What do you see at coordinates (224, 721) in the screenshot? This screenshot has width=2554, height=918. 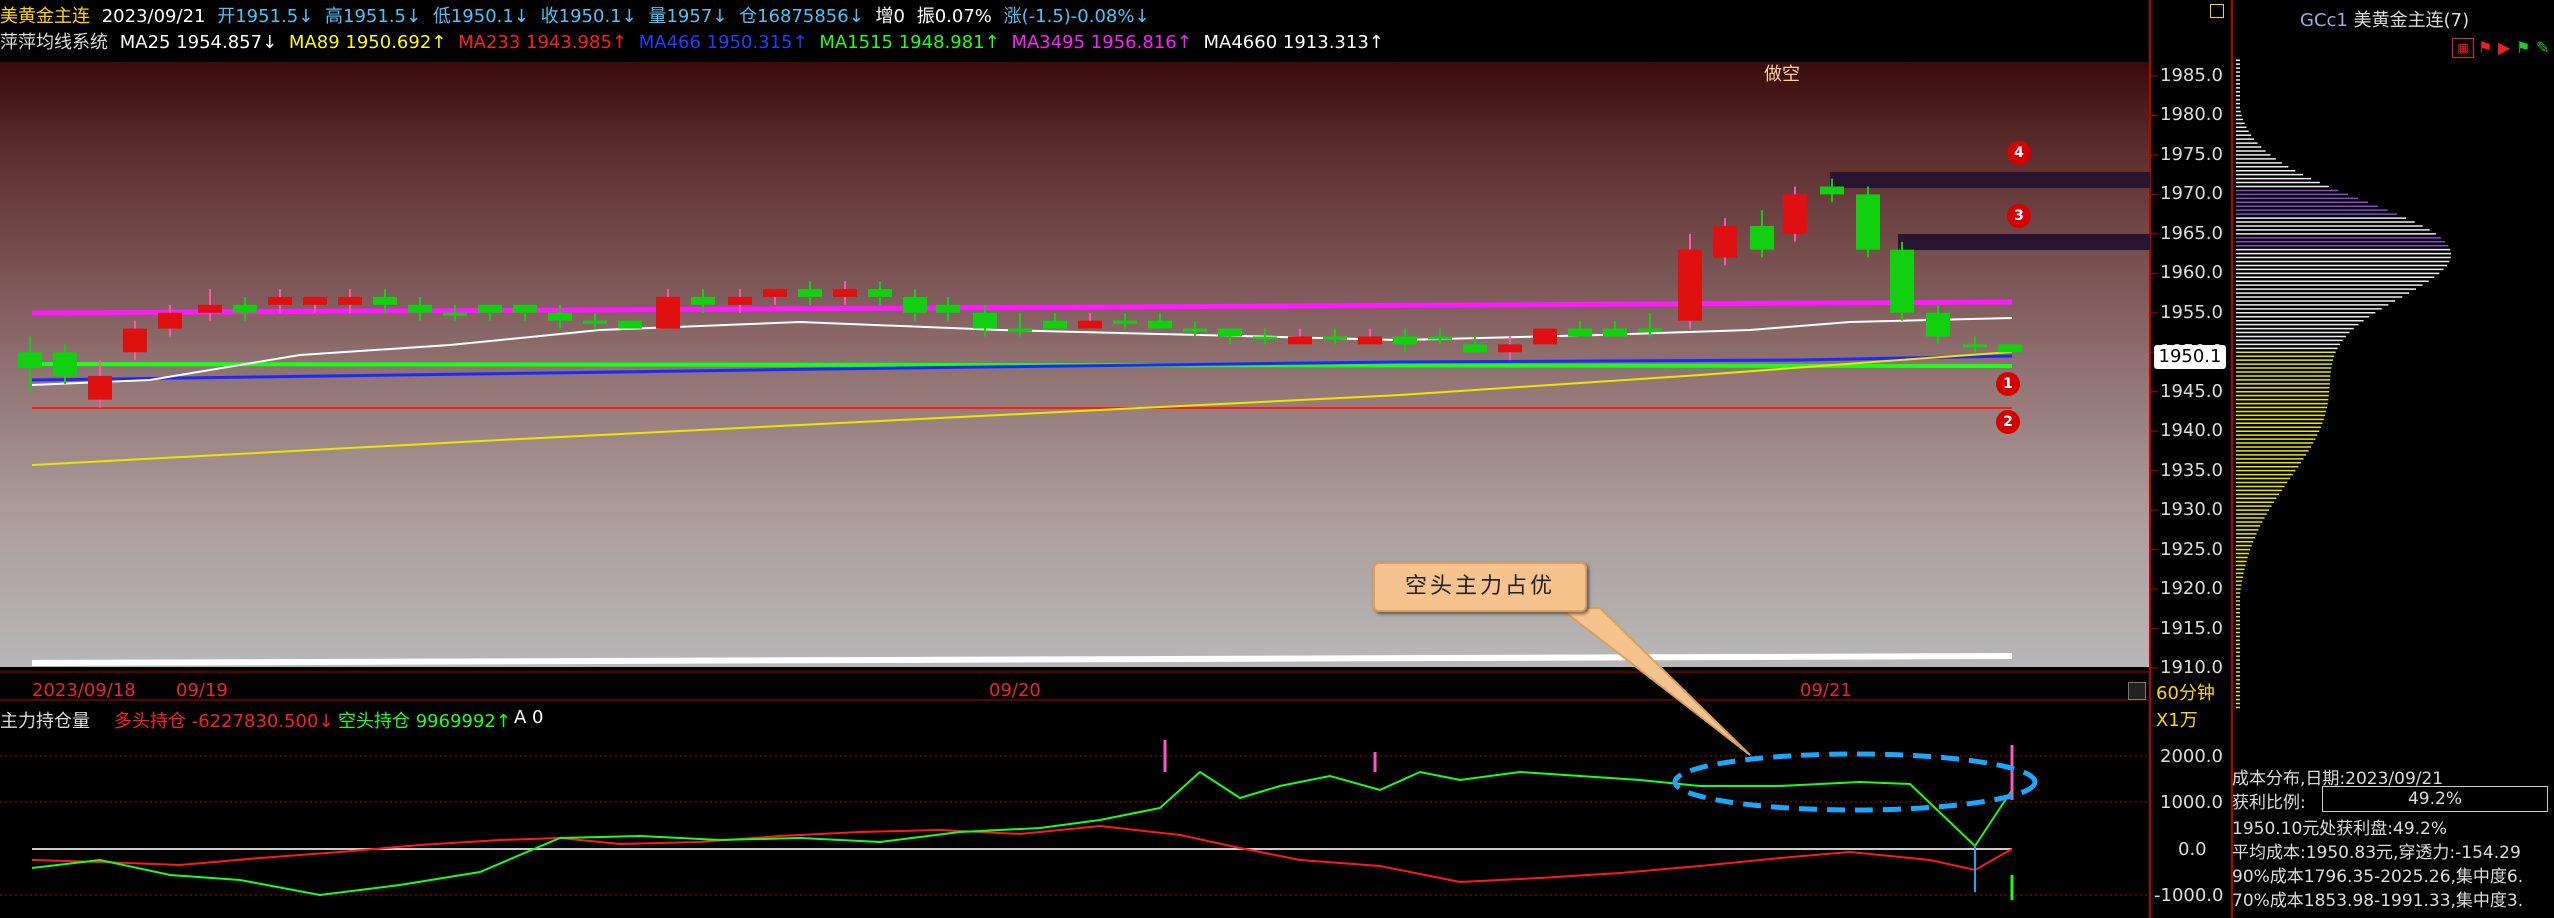 I see `long-position-label: 多头持仓 -6227830.500↓` at bounding box center [224, 721].